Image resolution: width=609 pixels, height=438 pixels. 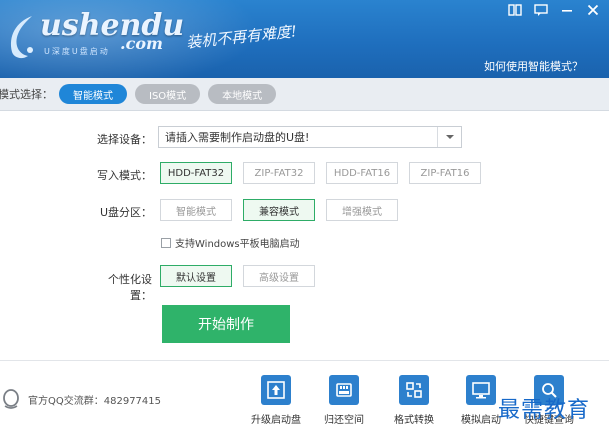 I want to click on restore-space-label: 归还空间, so click(x=344, y=420).